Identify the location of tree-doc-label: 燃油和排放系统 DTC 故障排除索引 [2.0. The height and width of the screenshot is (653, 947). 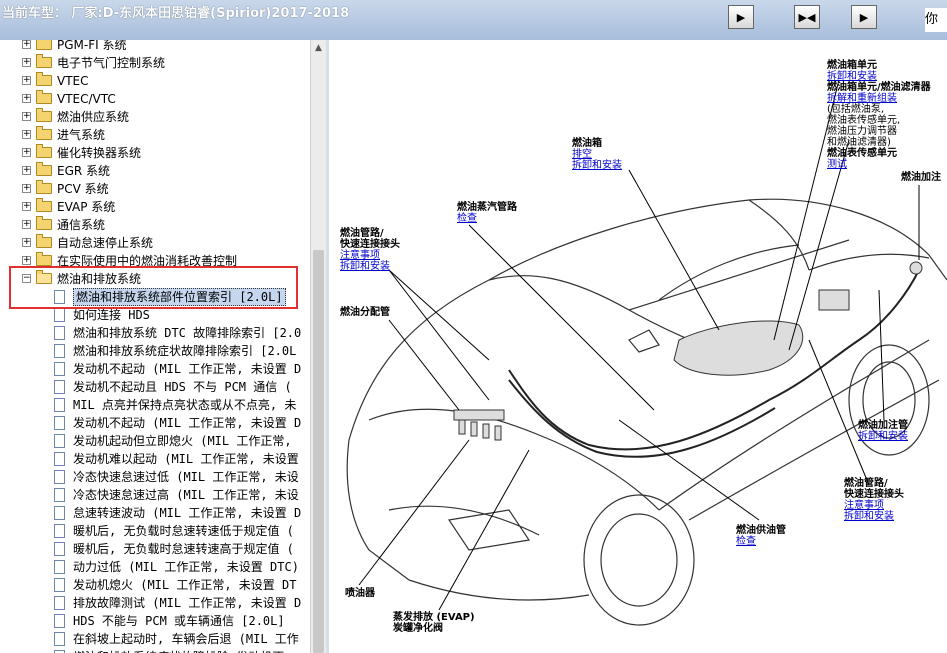
(187, 333).